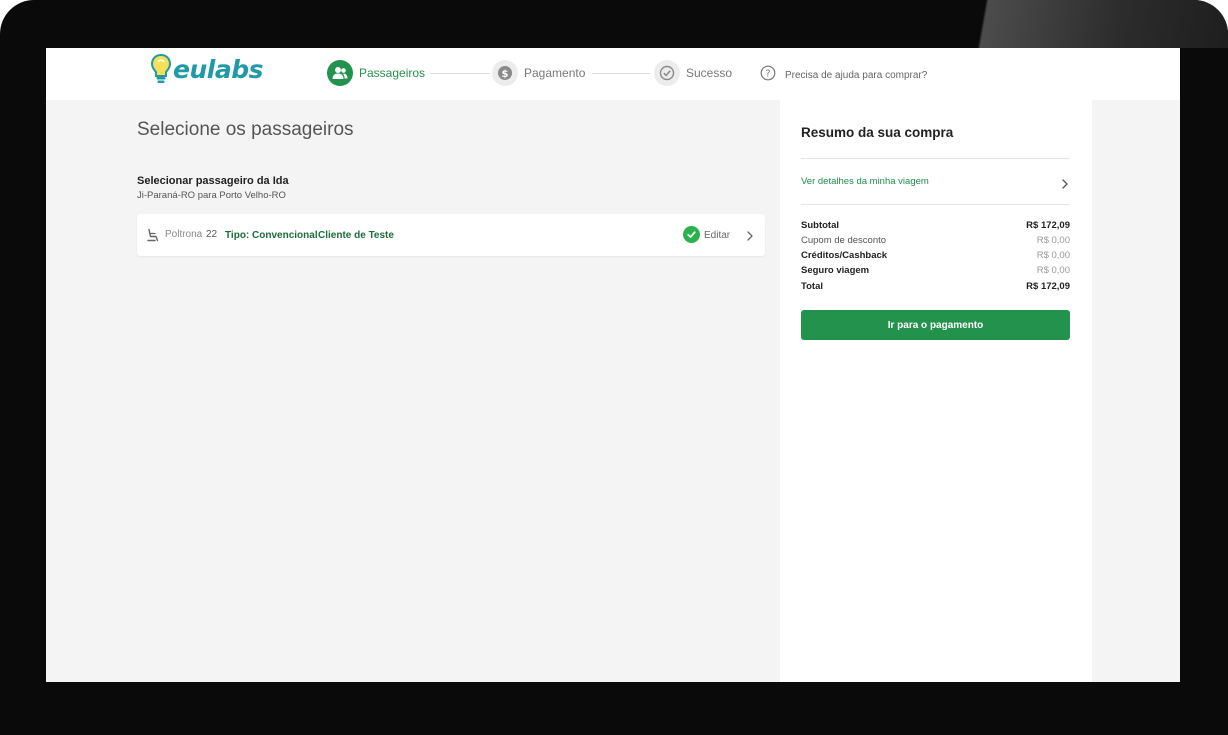 Image resolution: width=1228 pixels, height=735 pixels. I want to click on summary-row-insurance: Seguro viagem R$ 0,00, so click(935, 270).